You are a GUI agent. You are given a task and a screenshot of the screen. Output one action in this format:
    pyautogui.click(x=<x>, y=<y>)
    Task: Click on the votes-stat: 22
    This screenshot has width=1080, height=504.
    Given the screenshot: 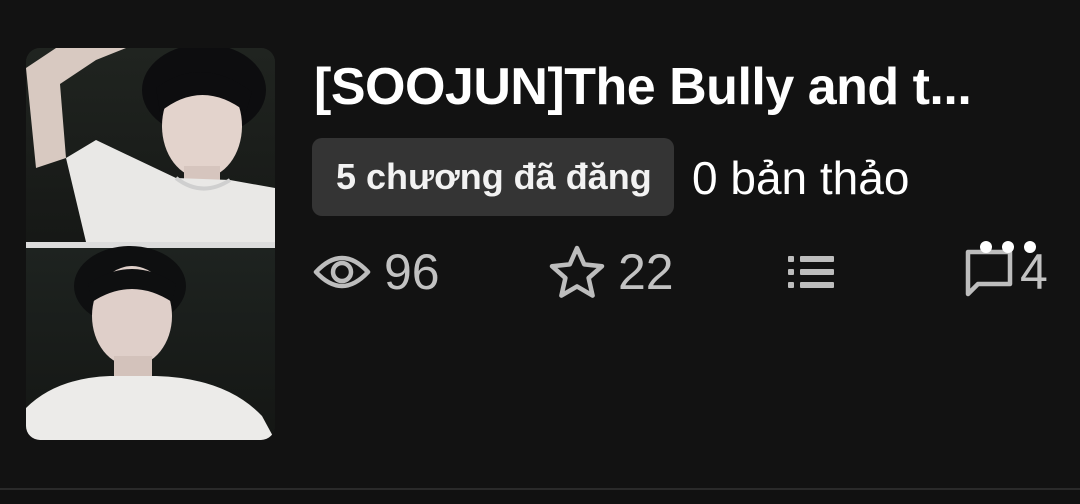 What is the action you would take?
    pyautogui.click(x=611, y=272)
    